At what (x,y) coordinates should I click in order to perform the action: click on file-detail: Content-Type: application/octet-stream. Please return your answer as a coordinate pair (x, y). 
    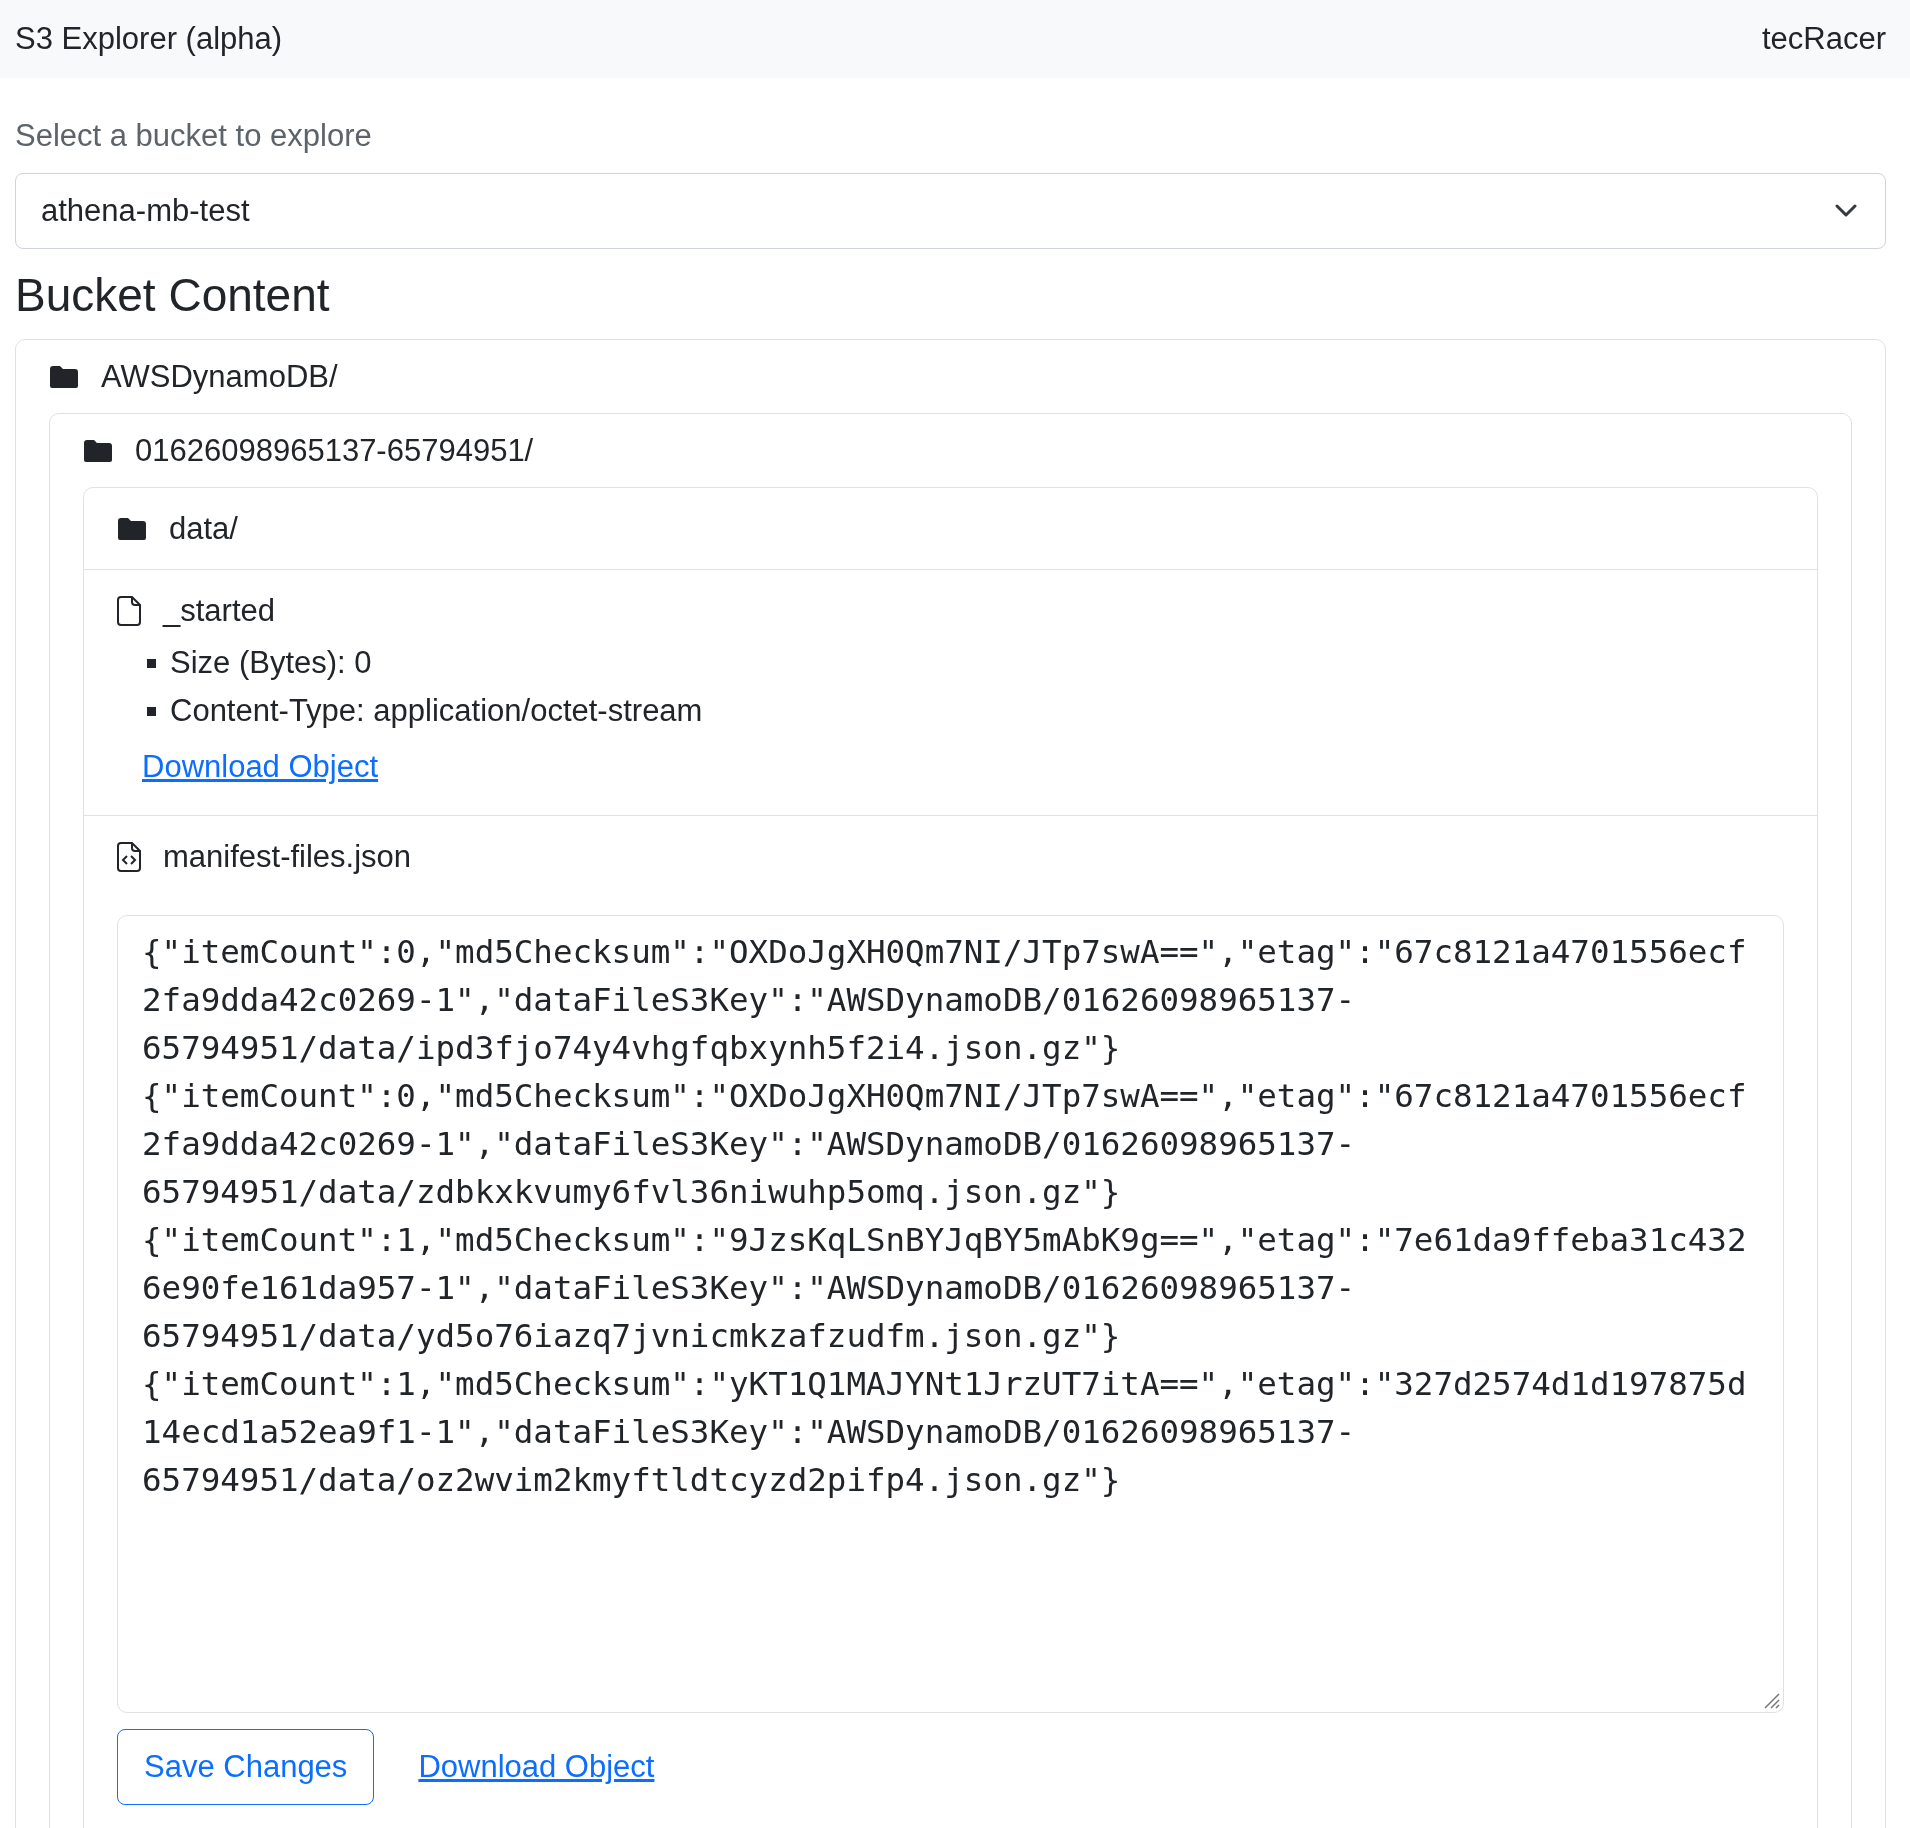
    Looking at the image, I should click on (436, 711).